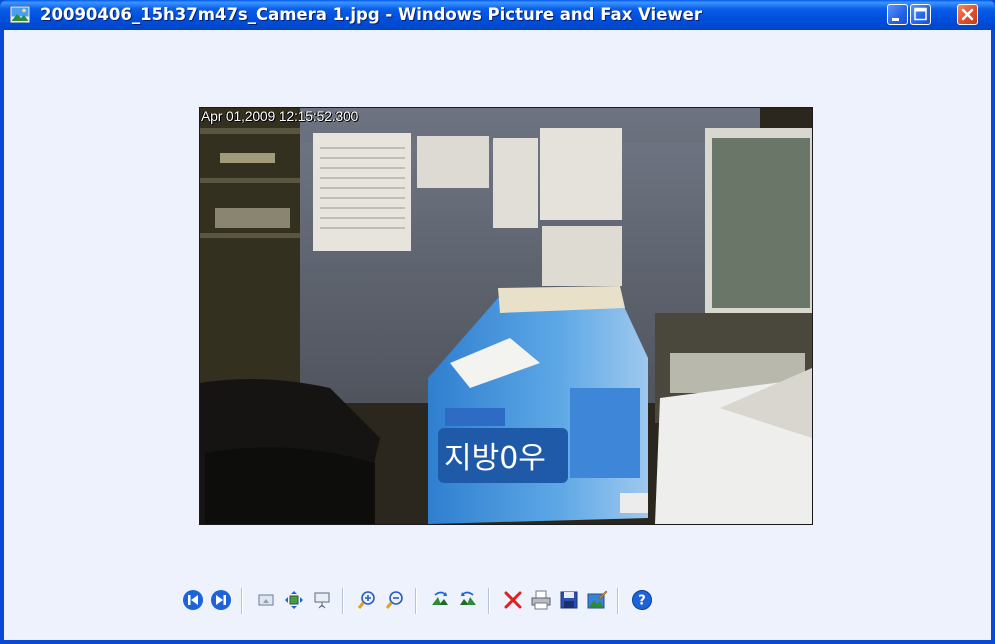  I want to click on rotate-counterclockwise-button, so click(468, 600).